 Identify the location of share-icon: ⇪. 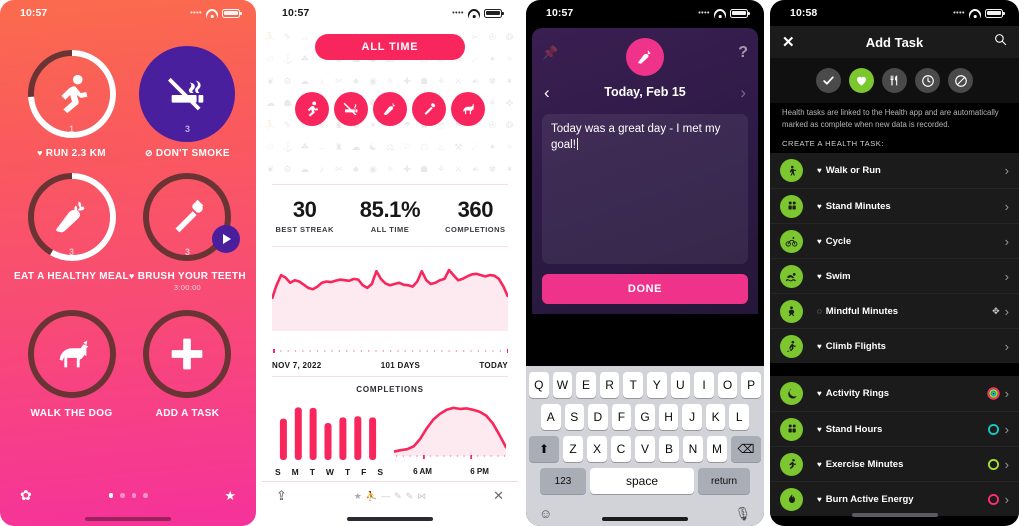
(281, 496).